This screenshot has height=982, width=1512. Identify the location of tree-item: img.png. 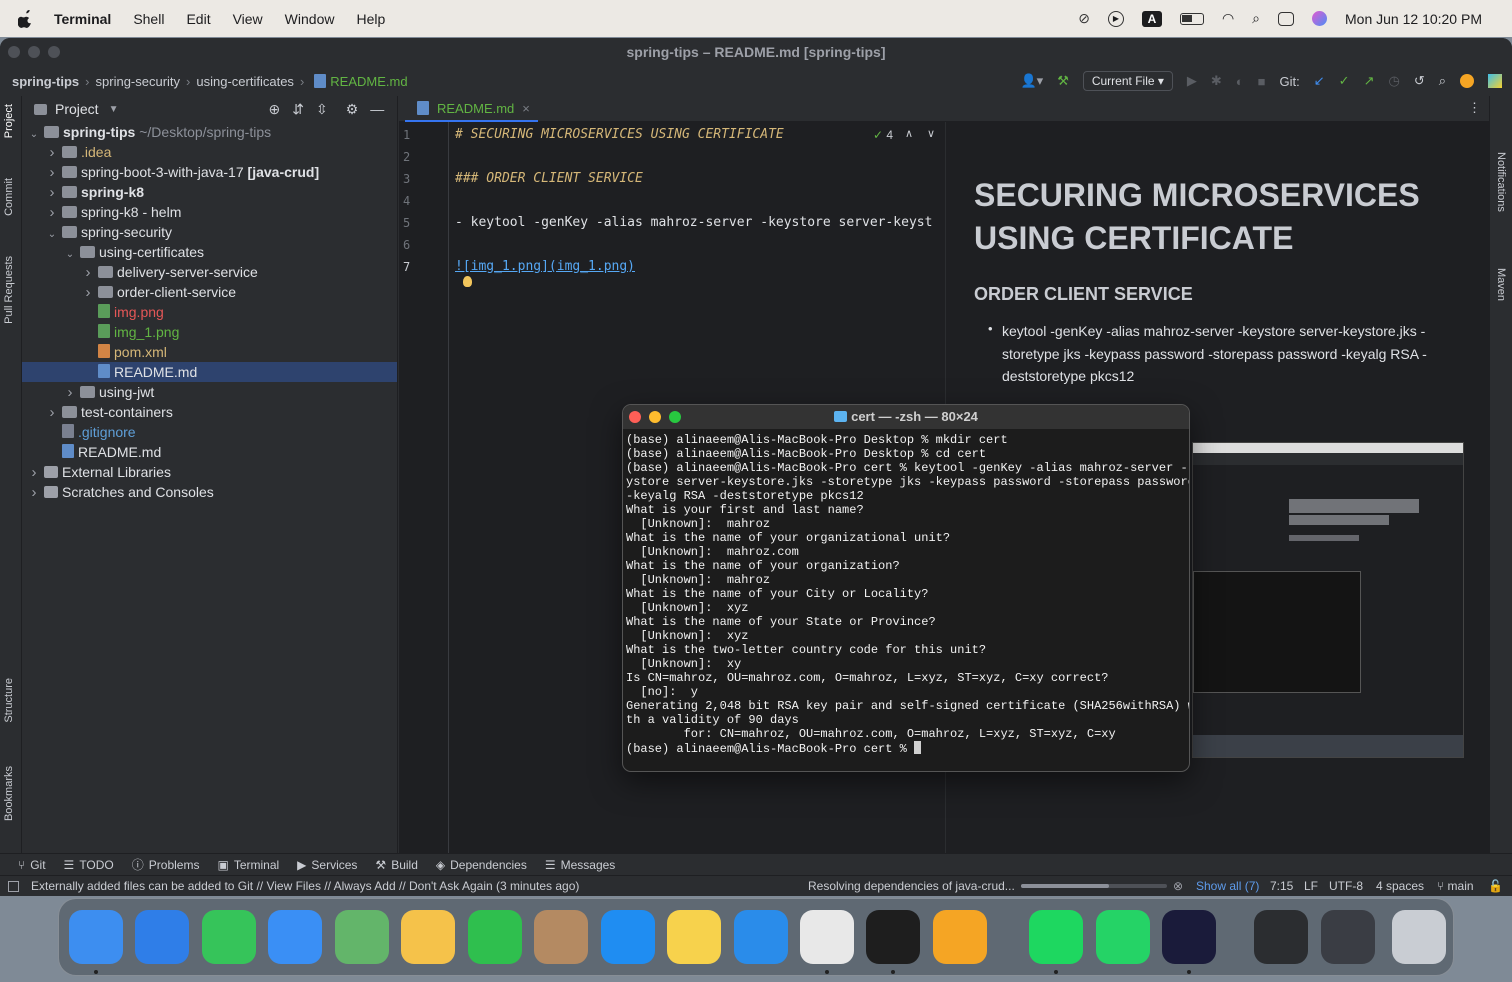
(209, 312).